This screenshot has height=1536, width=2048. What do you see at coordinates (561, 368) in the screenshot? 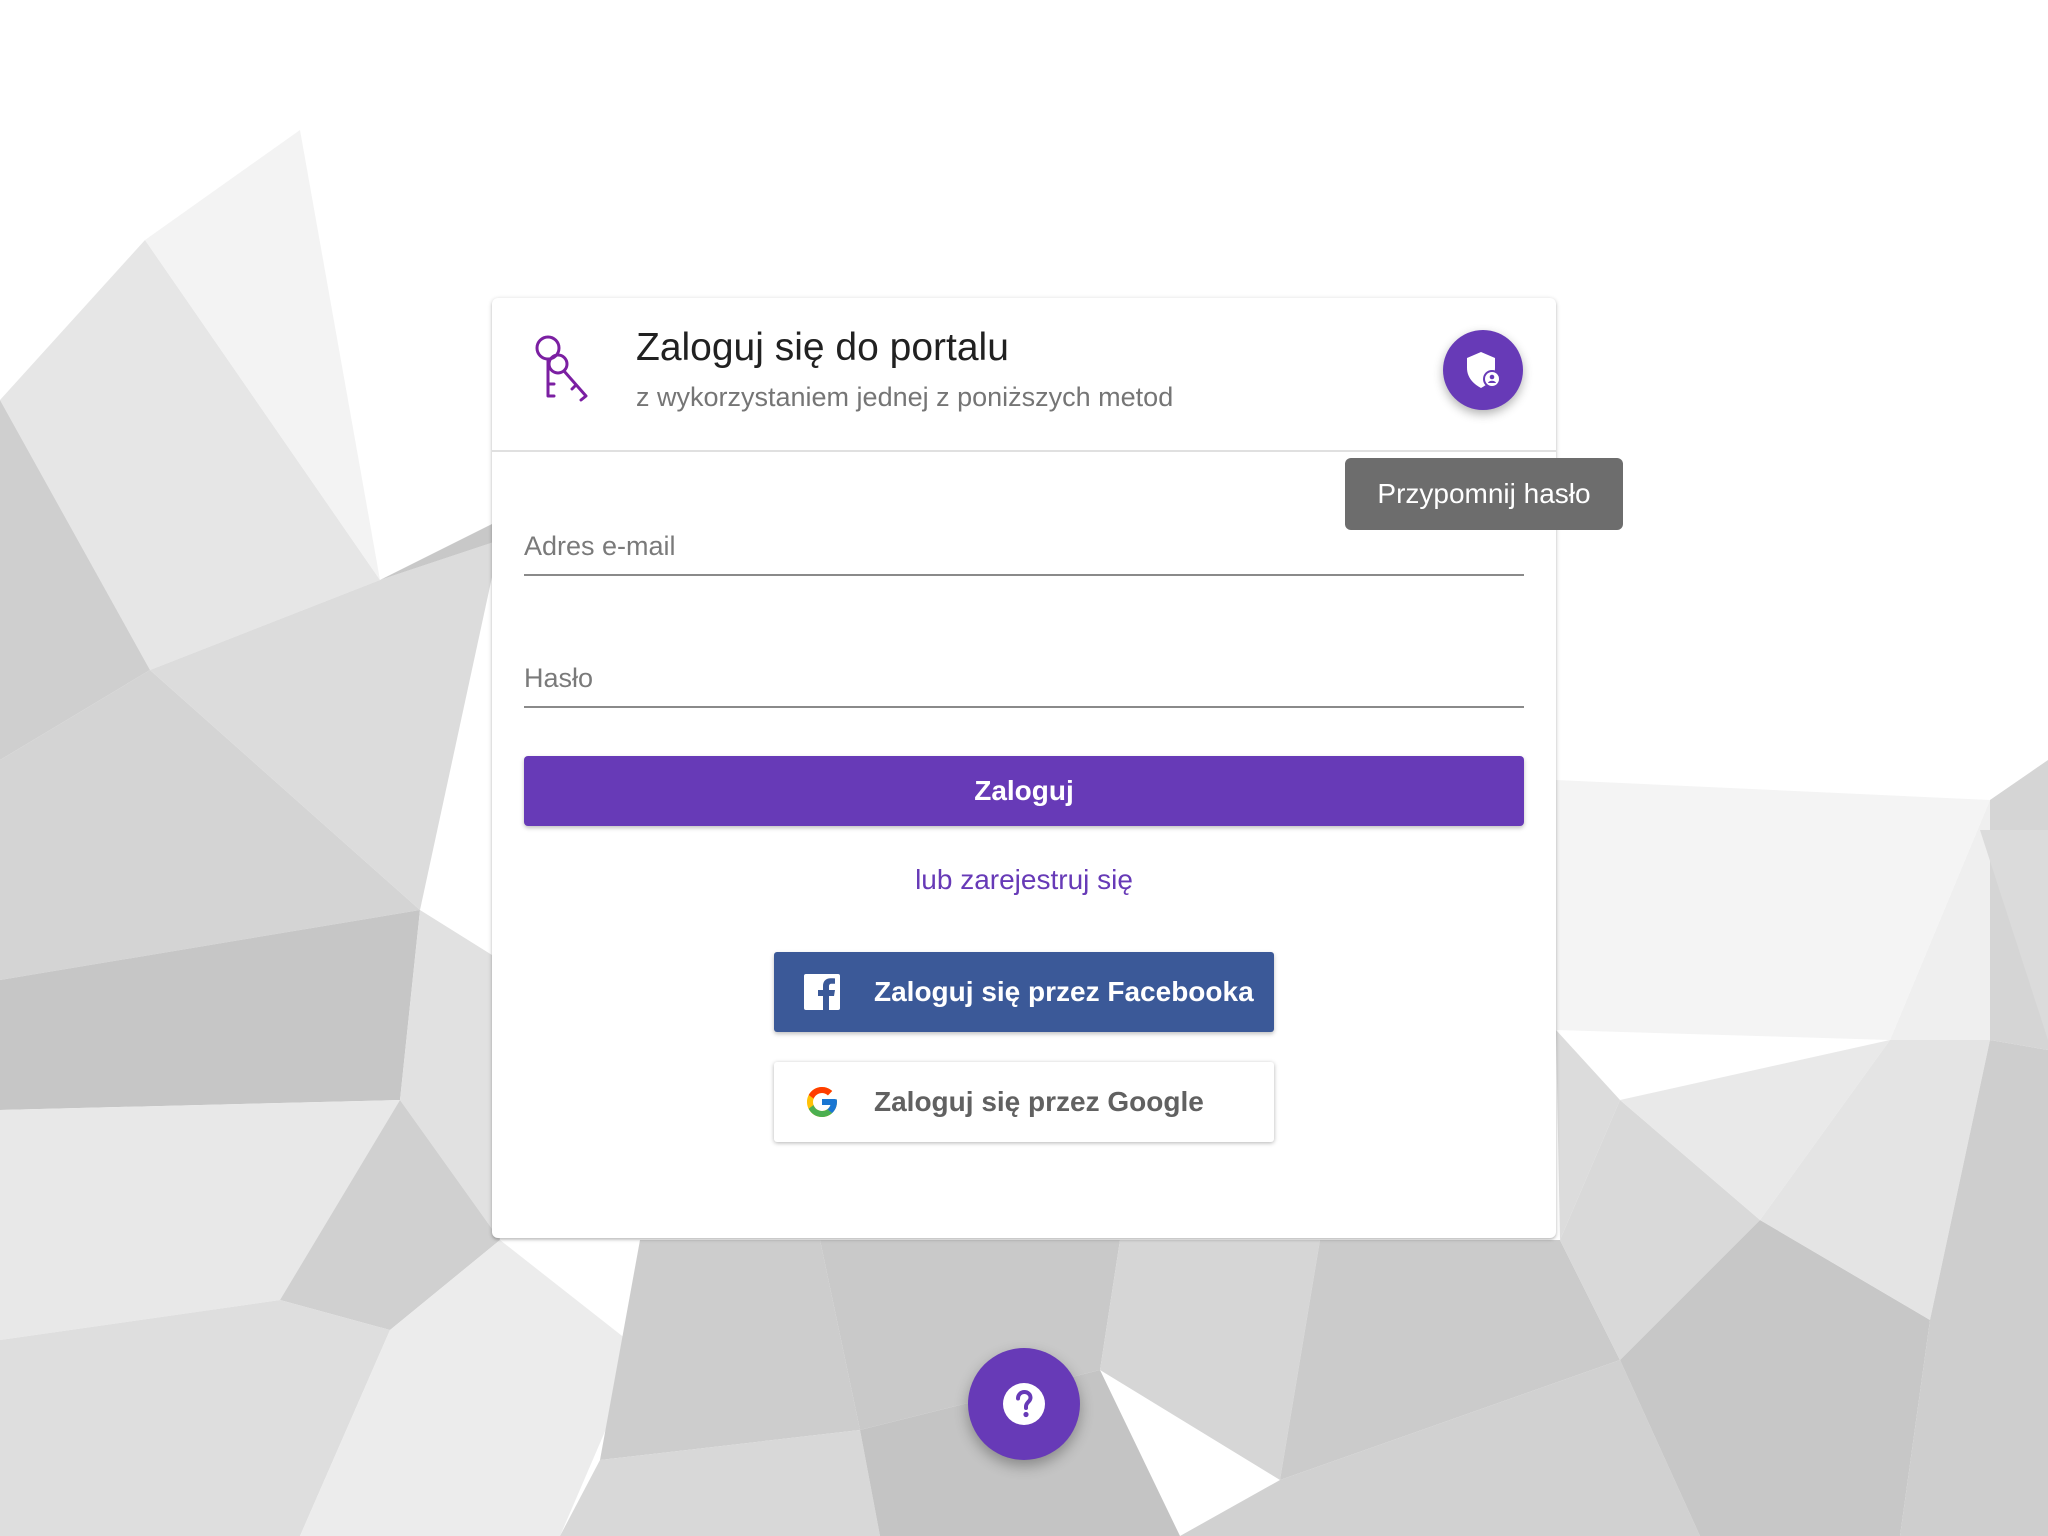
I see `keys-icon` at bounding box center [561, 368].